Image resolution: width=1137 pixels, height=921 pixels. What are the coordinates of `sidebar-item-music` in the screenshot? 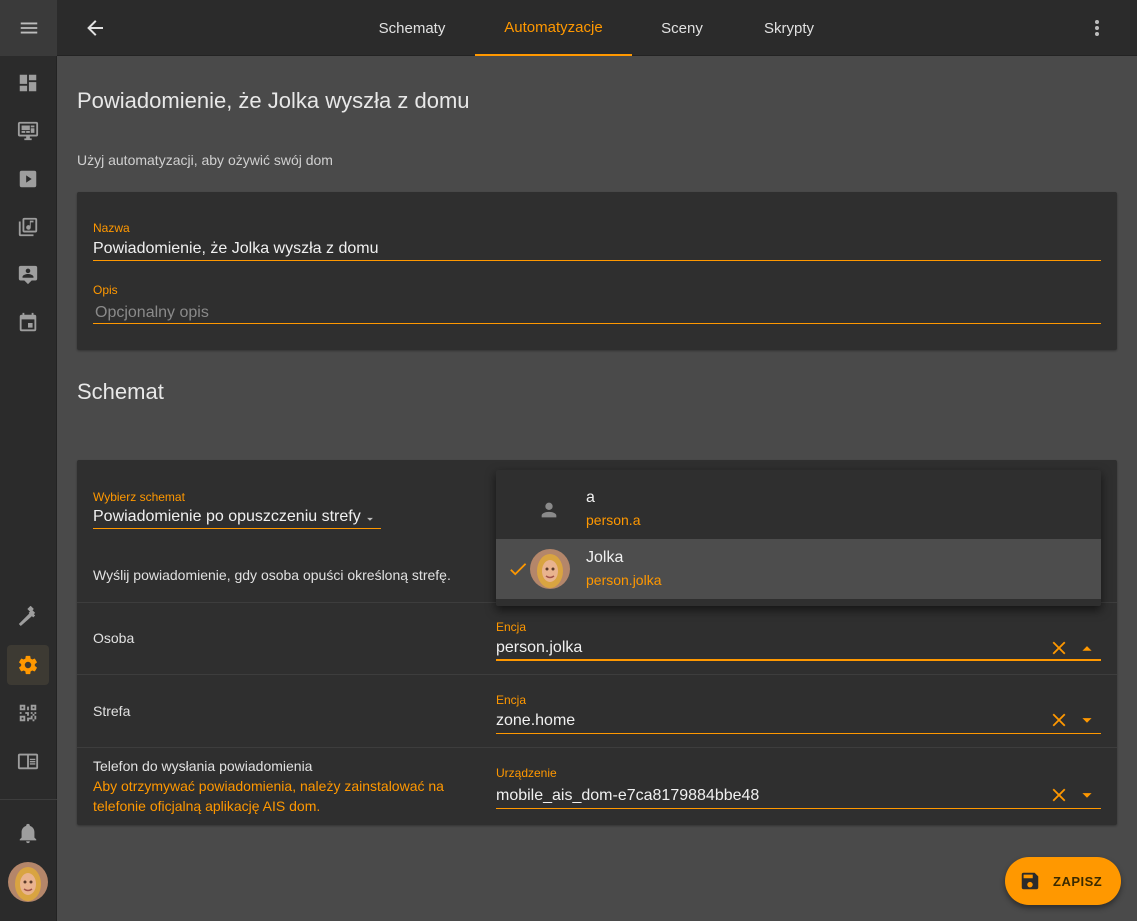 It's located at (28, 227).